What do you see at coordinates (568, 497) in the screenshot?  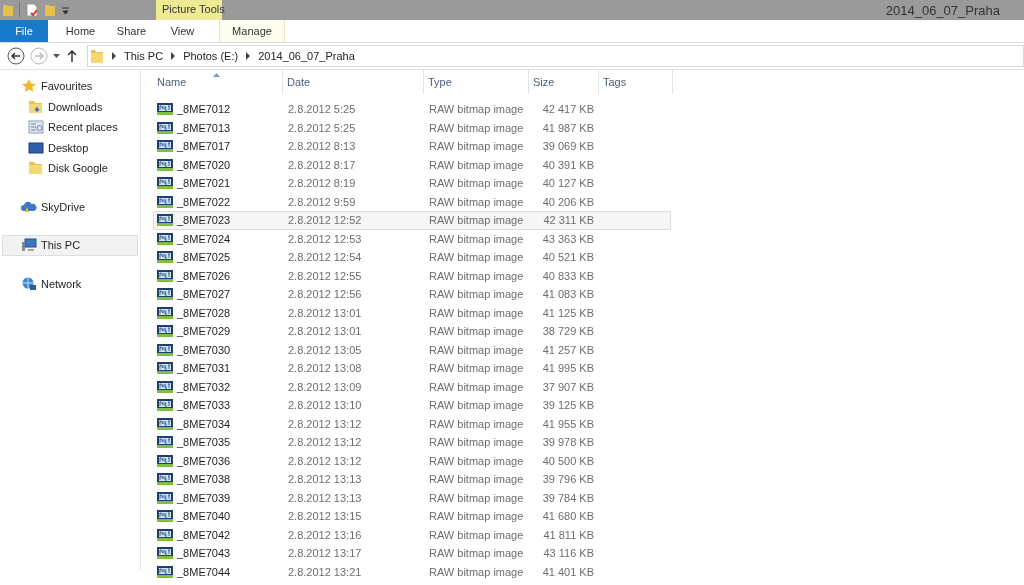 I see `table-cell-text: 39 784 KB` at bounding box center [568, 497].